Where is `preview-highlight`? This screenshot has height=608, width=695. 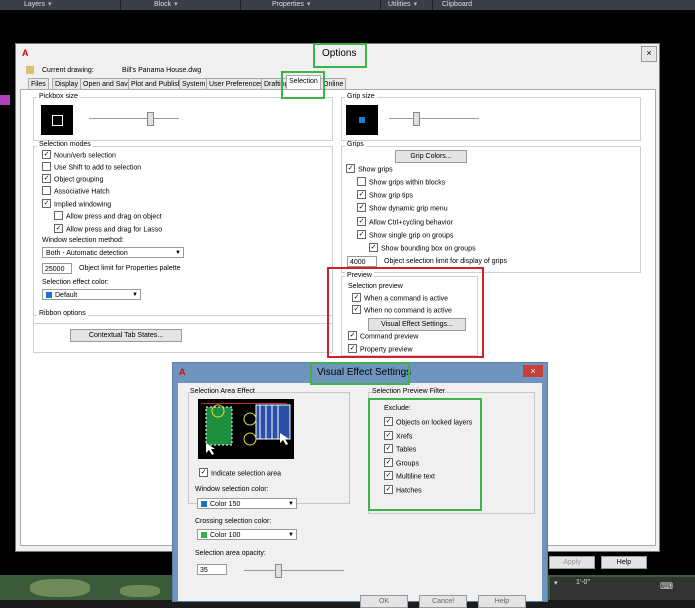 preview-highlight is located at coordinates (405, 312).